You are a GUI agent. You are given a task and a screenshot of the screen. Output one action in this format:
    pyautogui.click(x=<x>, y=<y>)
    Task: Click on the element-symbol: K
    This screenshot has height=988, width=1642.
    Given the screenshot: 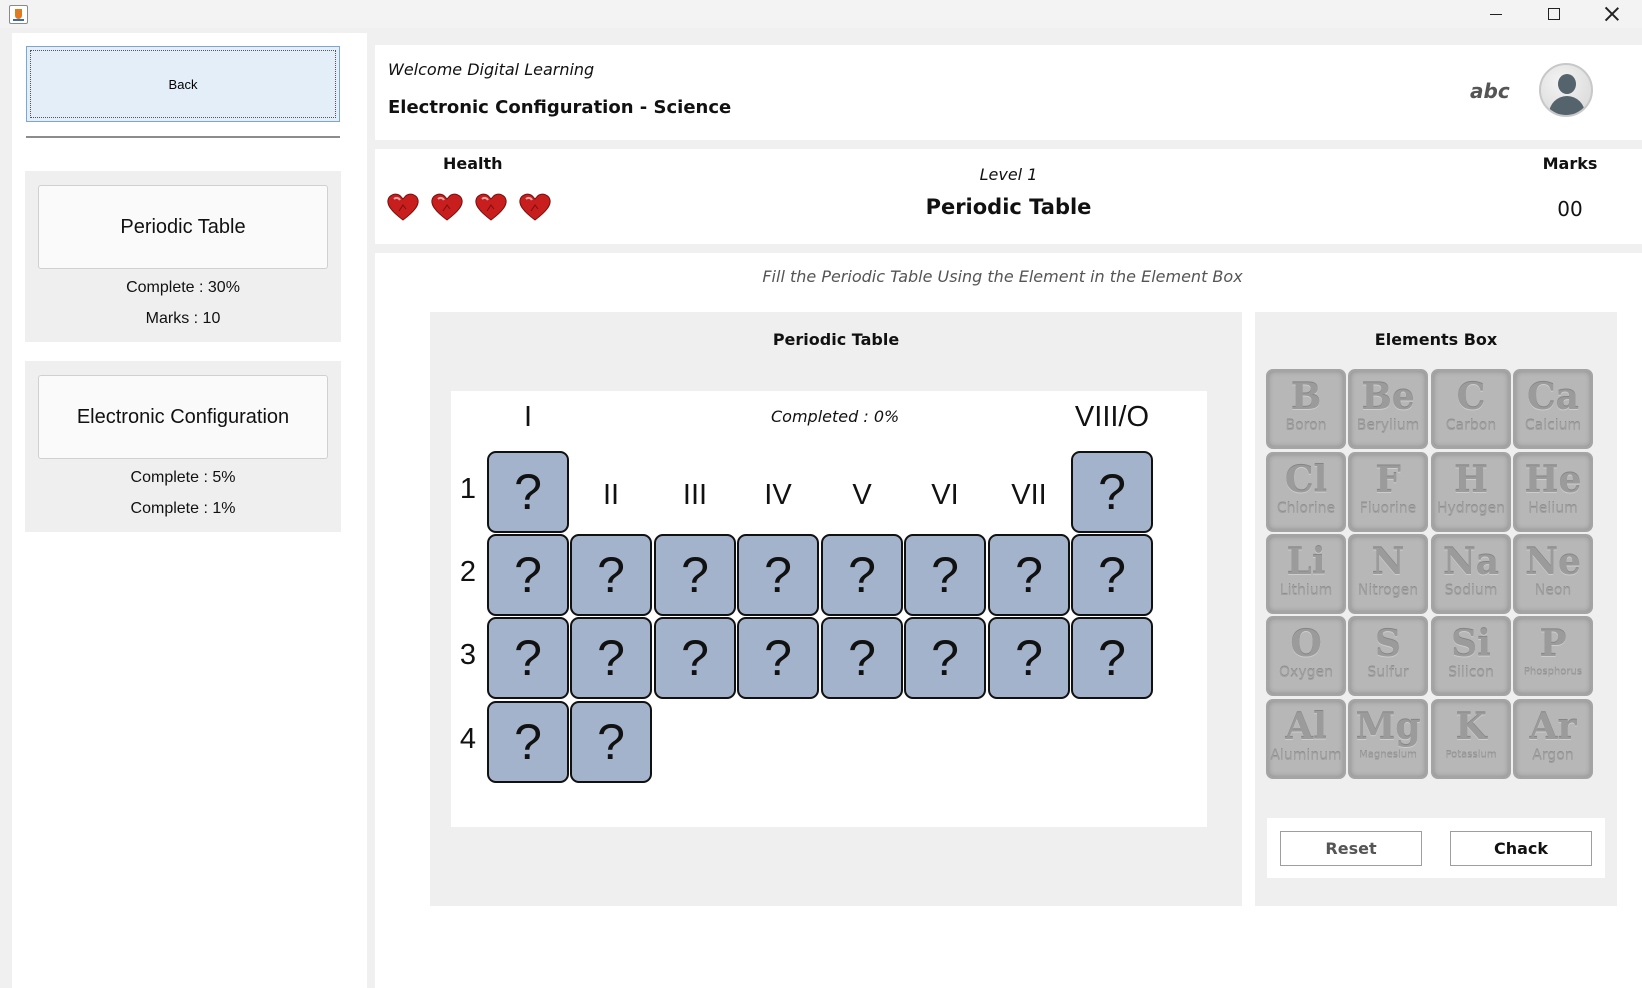 What is the action you would take?
    pyautogui.click(x=1471, y=727)
    